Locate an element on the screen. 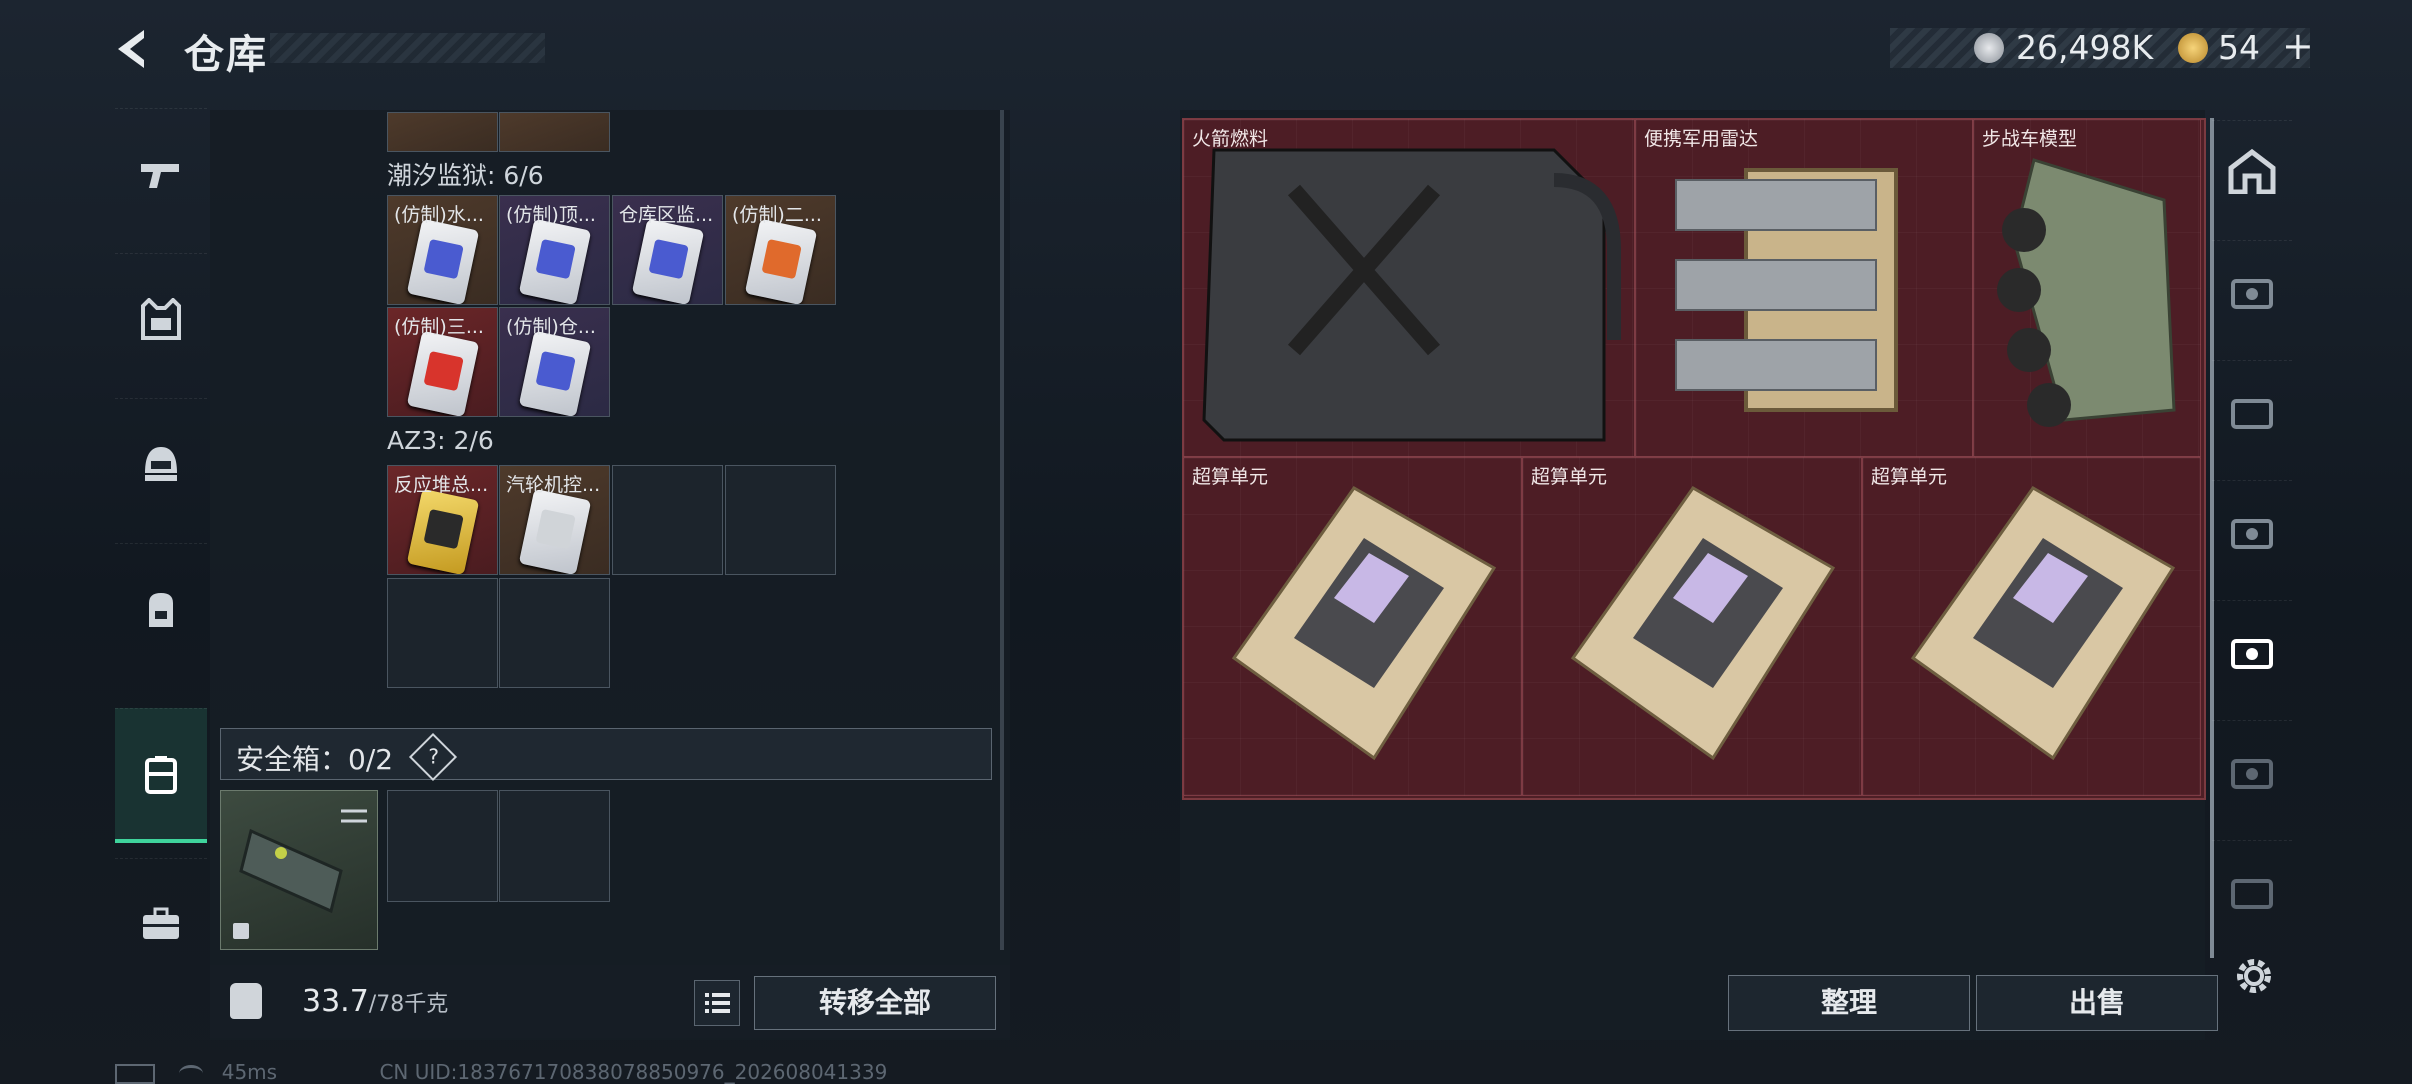 The image size is (2412, 1084). weight-current: 33.7 is located at coordinates (335, 1001).